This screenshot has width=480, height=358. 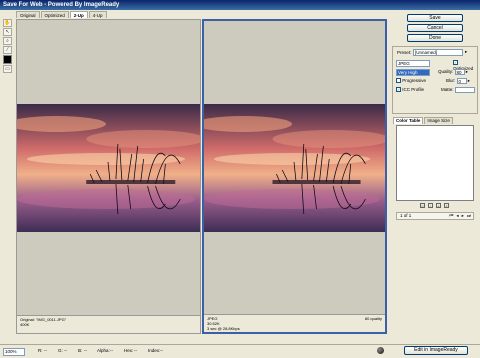 What do you see at coordinates (7, 23) in the screenshot?
I see `hand-tool-icon: ✋` at bounding box center [7, 23].